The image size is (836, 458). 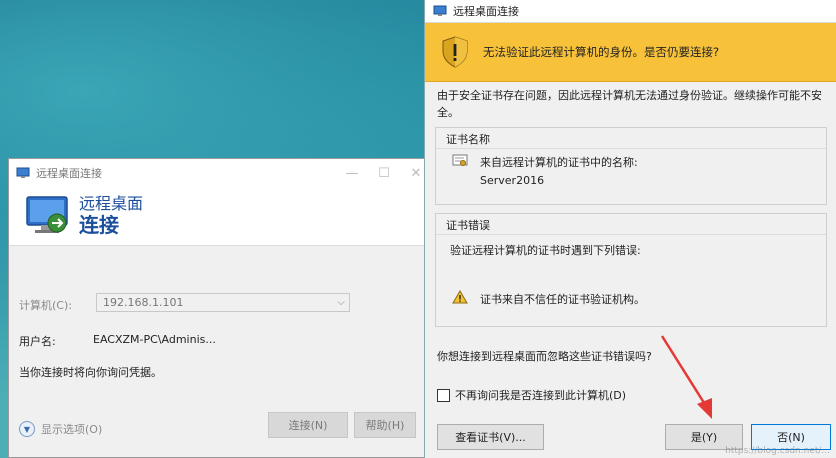 I want to click on cert-error-item: 证书来自不信任的证书验证机构。, so click(x=562, y=299).